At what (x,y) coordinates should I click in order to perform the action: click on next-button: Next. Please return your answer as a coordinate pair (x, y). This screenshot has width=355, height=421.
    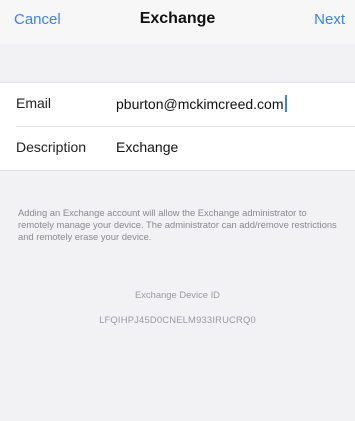
    Looking at the image, I should click on (329, 19).